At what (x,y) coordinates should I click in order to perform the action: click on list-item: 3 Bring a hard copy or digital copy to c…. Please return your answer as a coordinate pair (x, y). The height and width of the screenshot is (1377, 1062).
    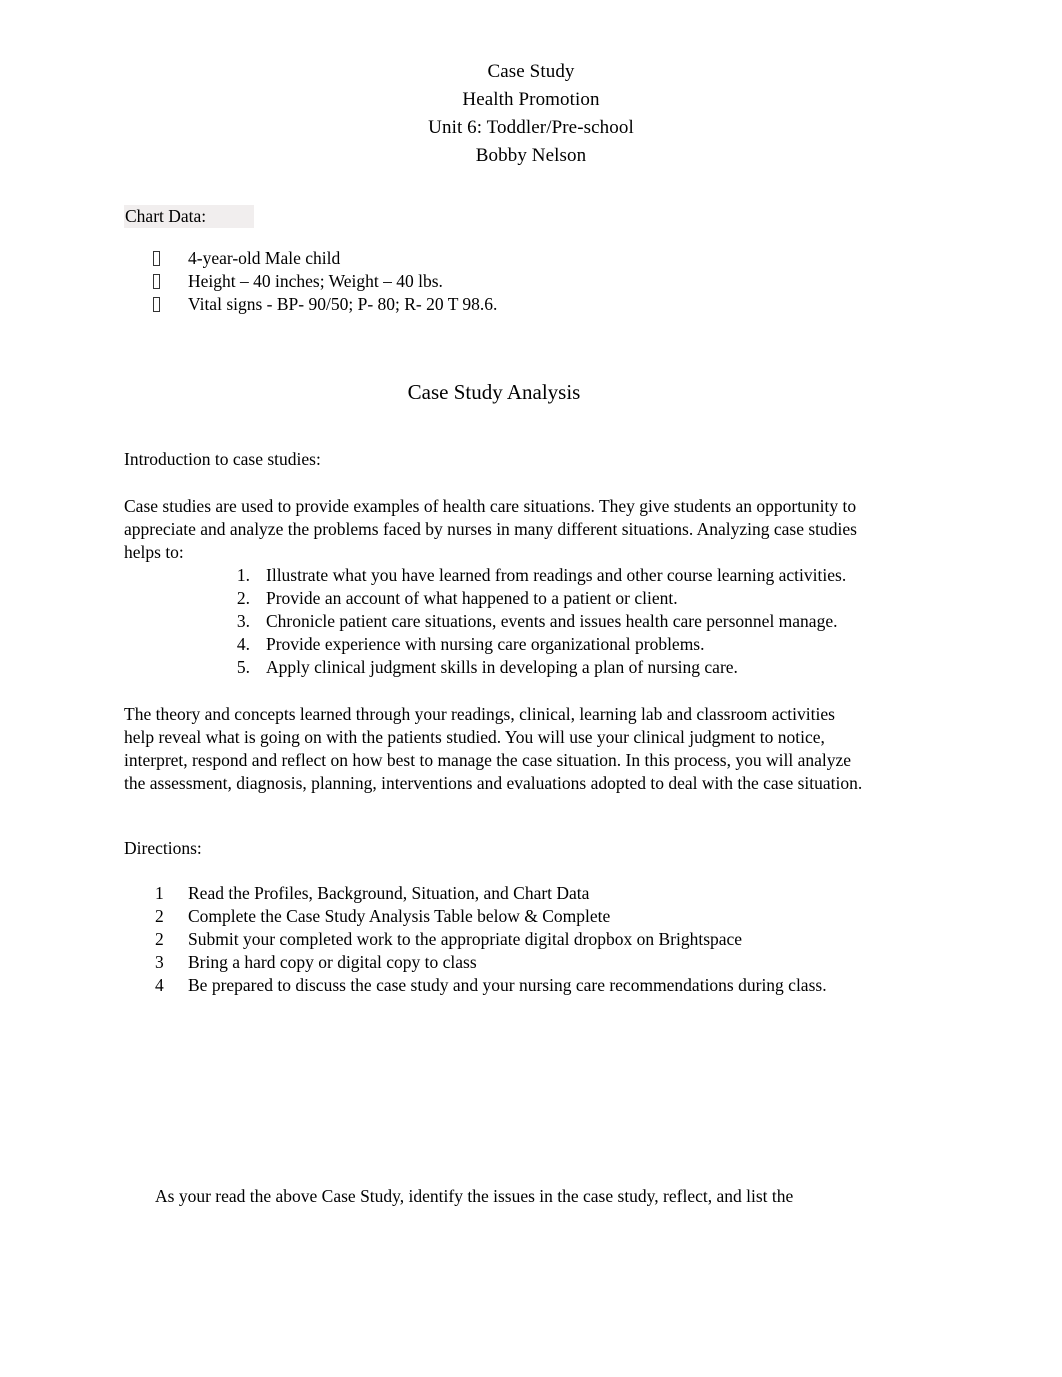
    Looking at the image, I should click on (509, 962).